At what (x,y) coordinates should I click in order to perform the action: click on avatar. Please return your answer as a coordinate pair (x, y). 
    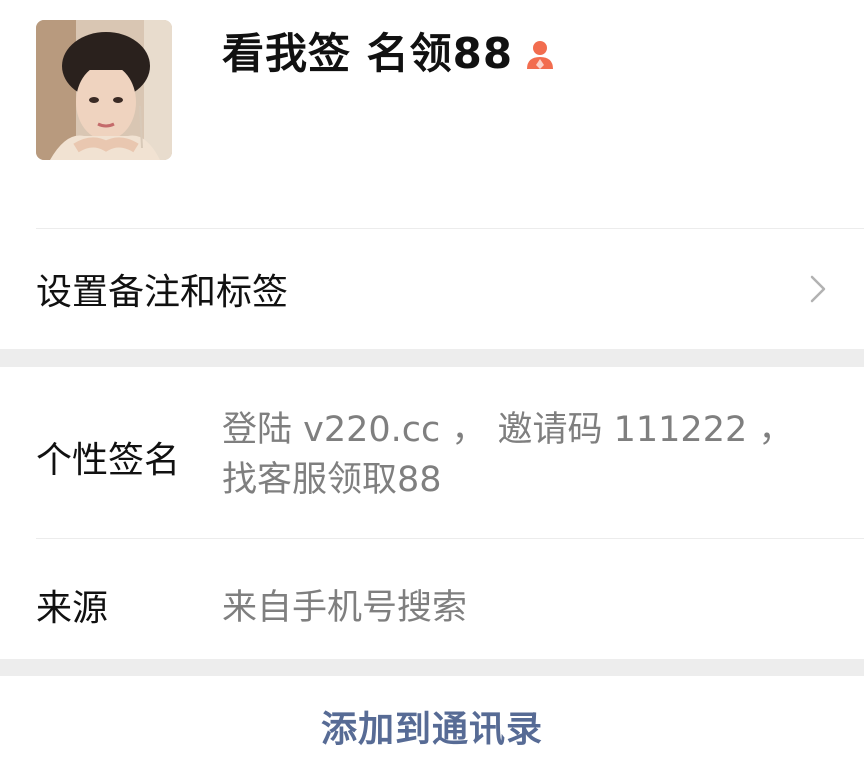
    Looking at the image, I should click on (104, 90).